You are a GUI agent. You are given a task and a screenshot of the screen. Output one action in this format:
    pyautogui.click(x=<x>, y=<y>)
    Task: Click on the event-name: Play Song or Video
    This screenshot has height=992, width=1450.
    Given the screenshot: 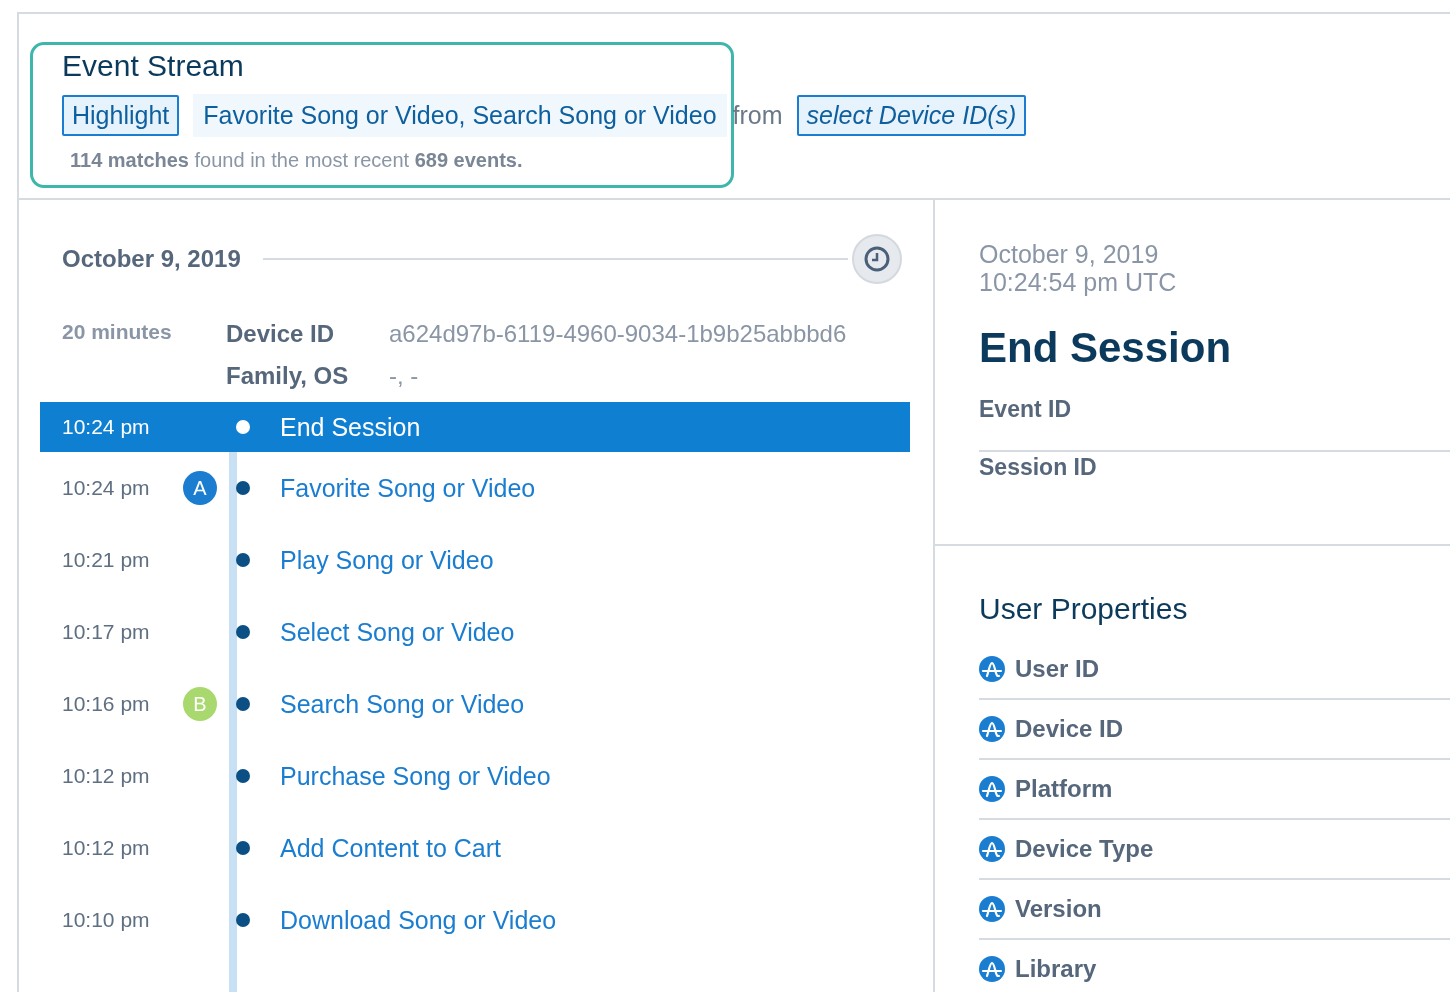 What is the action you would take?
    pyautogui.click(x=387, y=560)
    